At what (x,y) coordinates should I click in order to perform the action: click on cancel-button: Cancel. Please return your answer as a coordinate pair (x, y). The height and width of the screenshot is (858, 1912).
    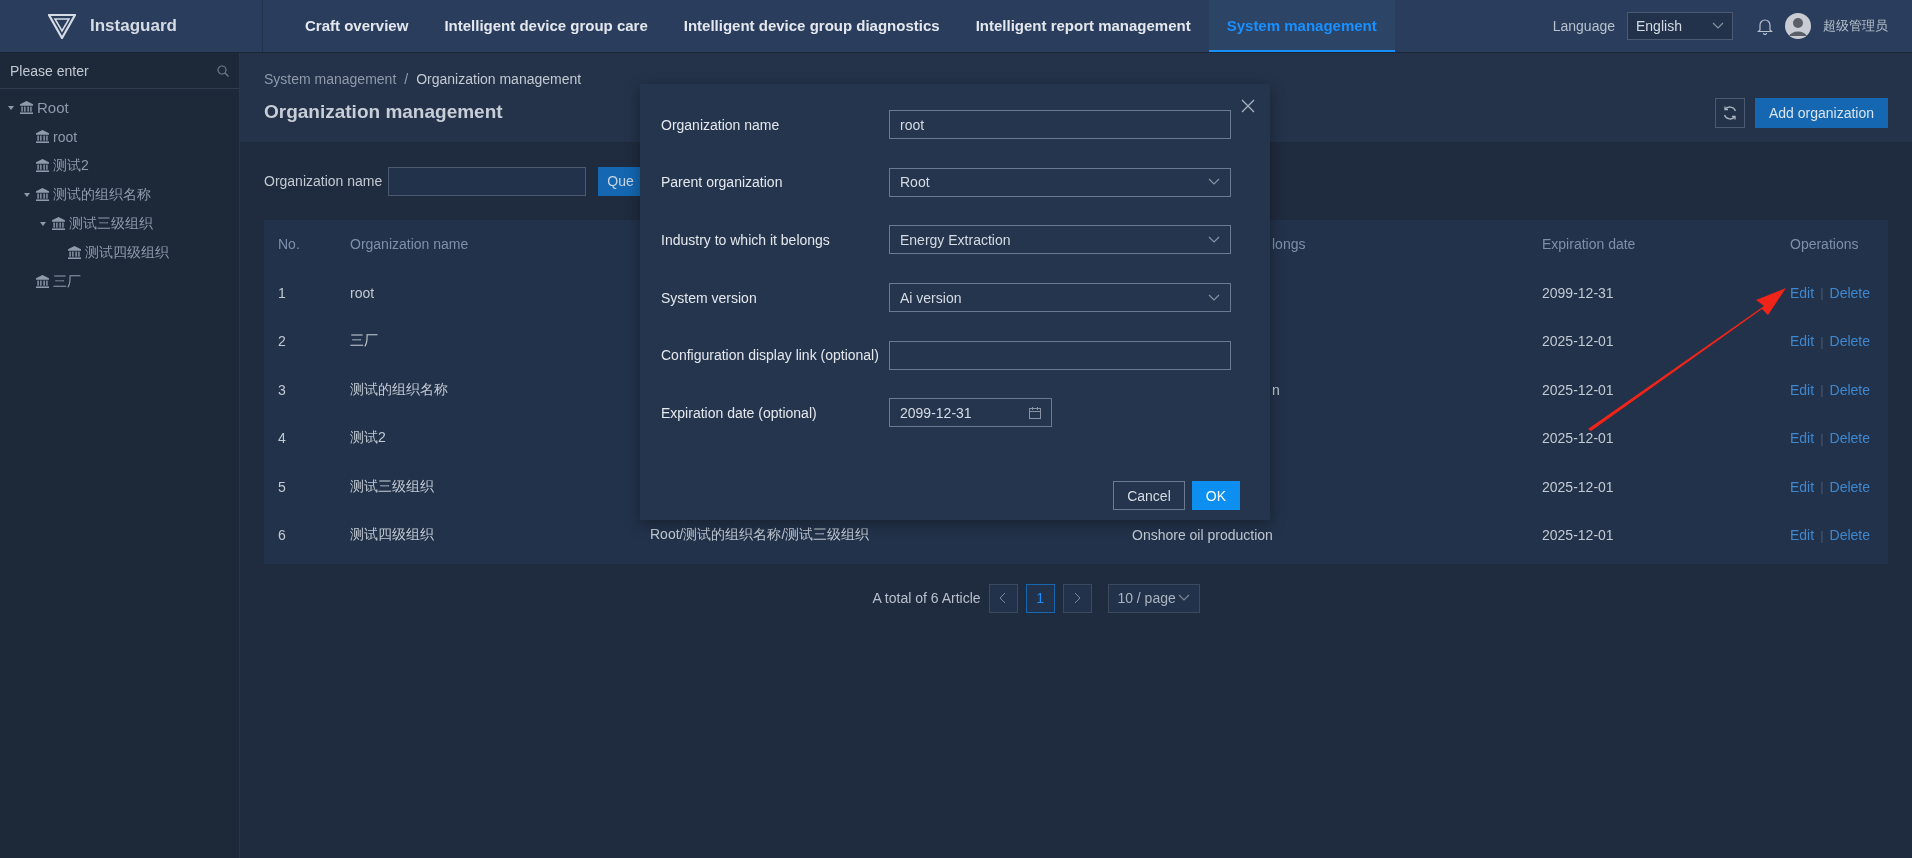
    Looking at the image, I should click on (1149, 495).